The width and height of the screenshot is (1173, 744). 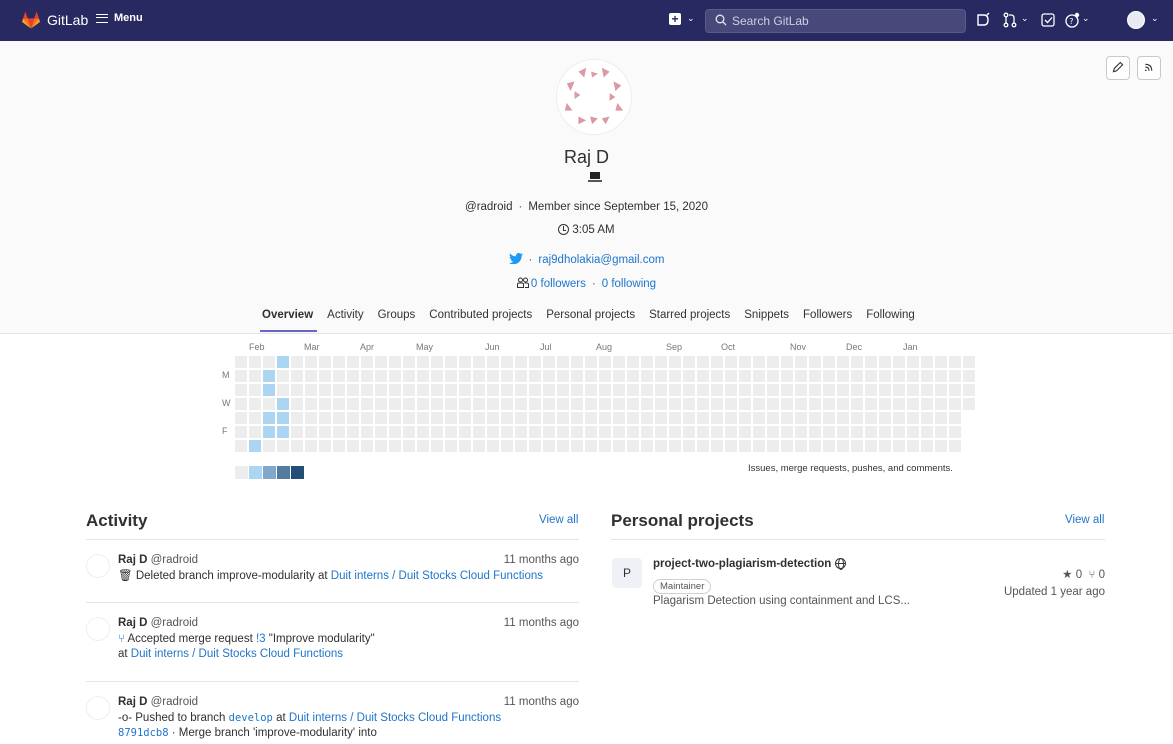 What do you see at coordinates (67, 20) in the screenshot?
I see `brand-name: GitLab` at bounding box center [67, 20].